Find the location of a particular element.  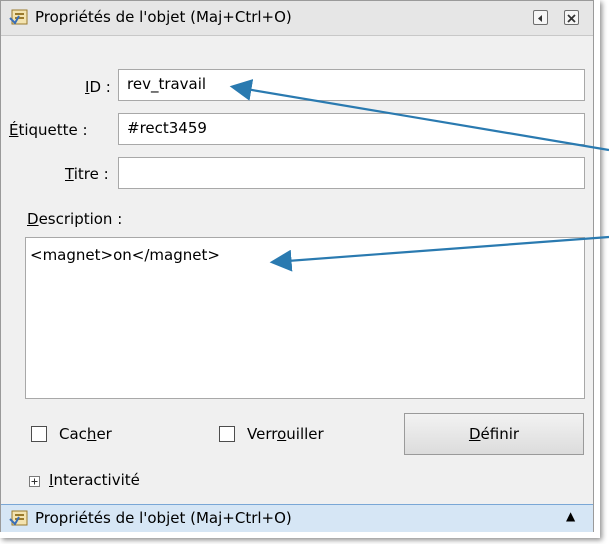

hide-label: Cacher is located at coordinates (85, 434).